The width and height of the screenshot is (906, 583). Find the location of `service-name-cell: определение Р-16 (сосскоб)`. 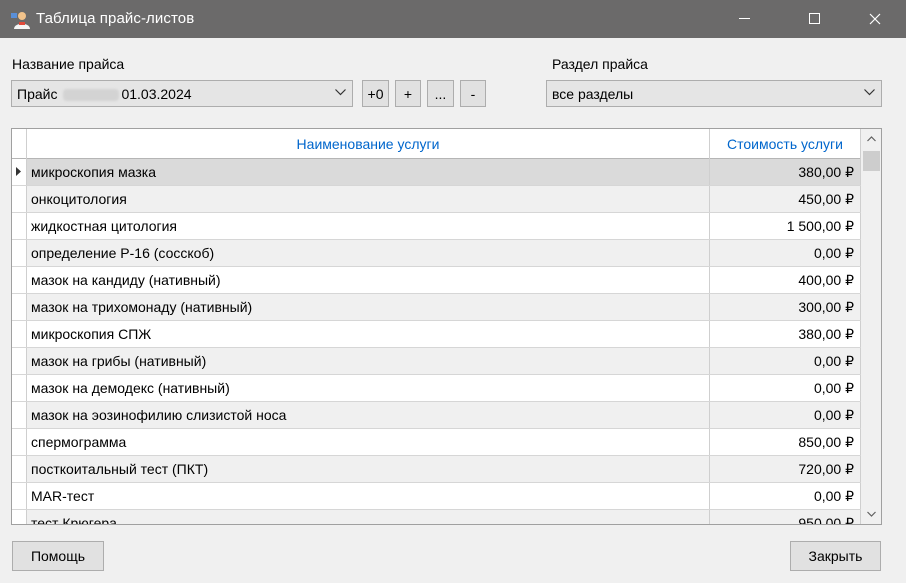

service-name-cell: определение Р-16 (сосскоб) is located at coordinates (368, 253).